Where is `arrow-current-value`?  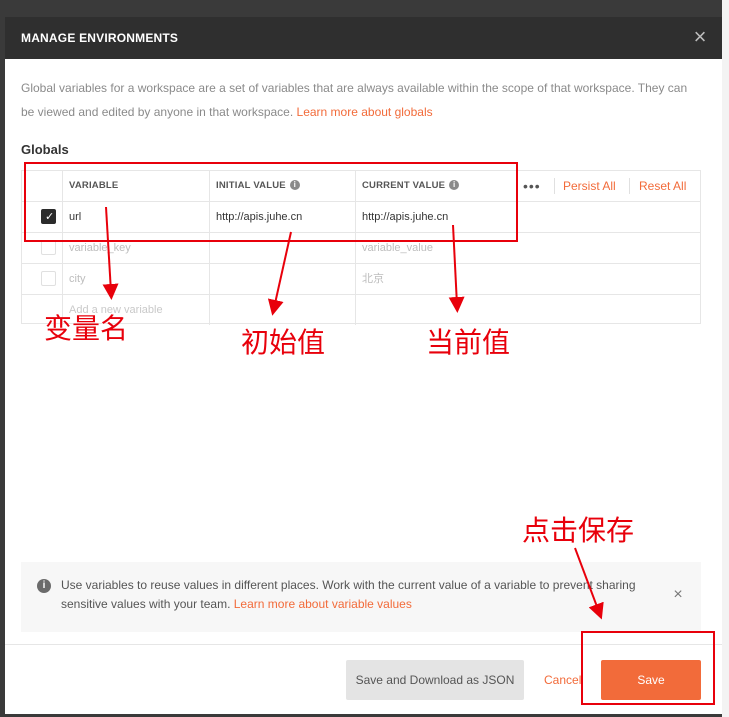
arrow-current-value is located at coordinates (456, 268).